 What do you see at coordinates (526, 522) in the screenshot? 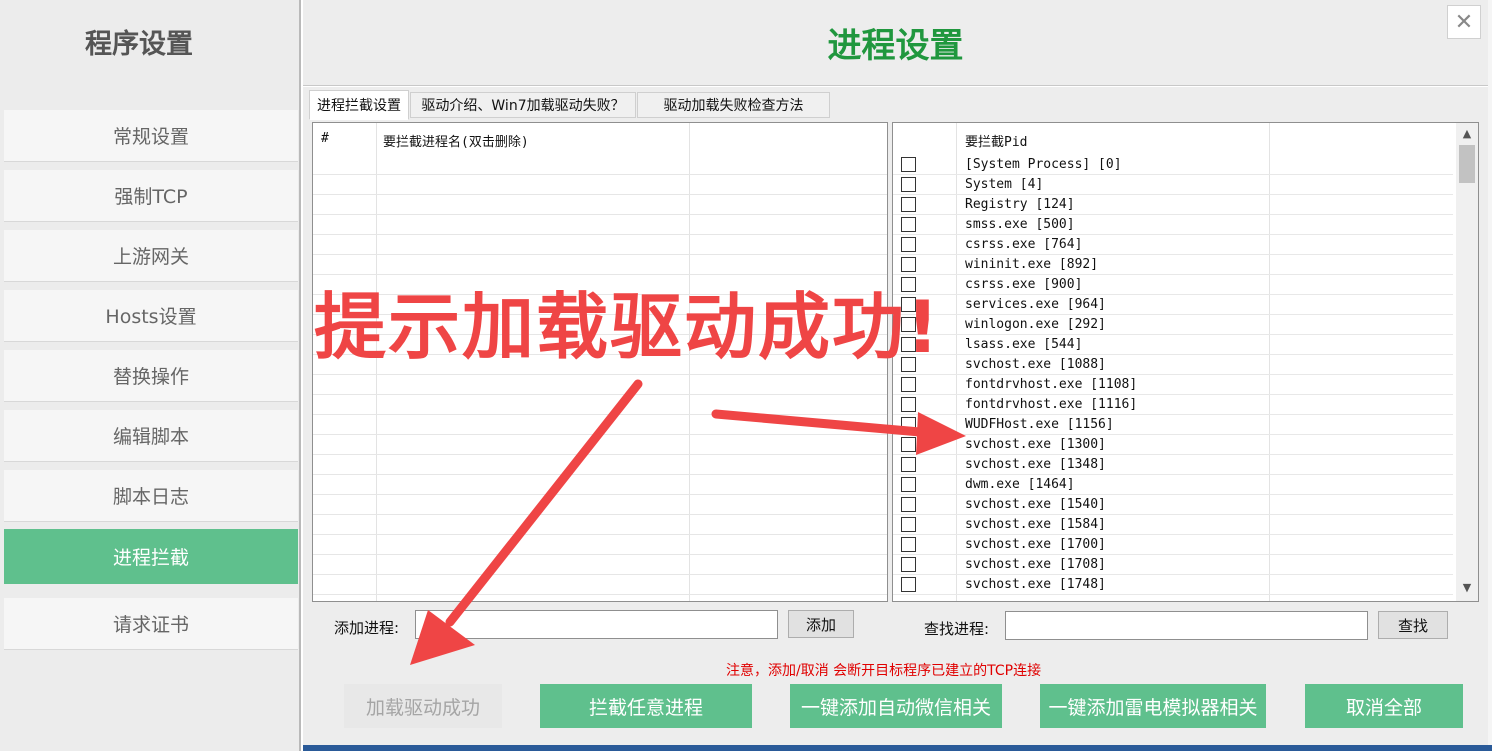
I see `arrow-down-left-icon` at bounding box center [526, 522].